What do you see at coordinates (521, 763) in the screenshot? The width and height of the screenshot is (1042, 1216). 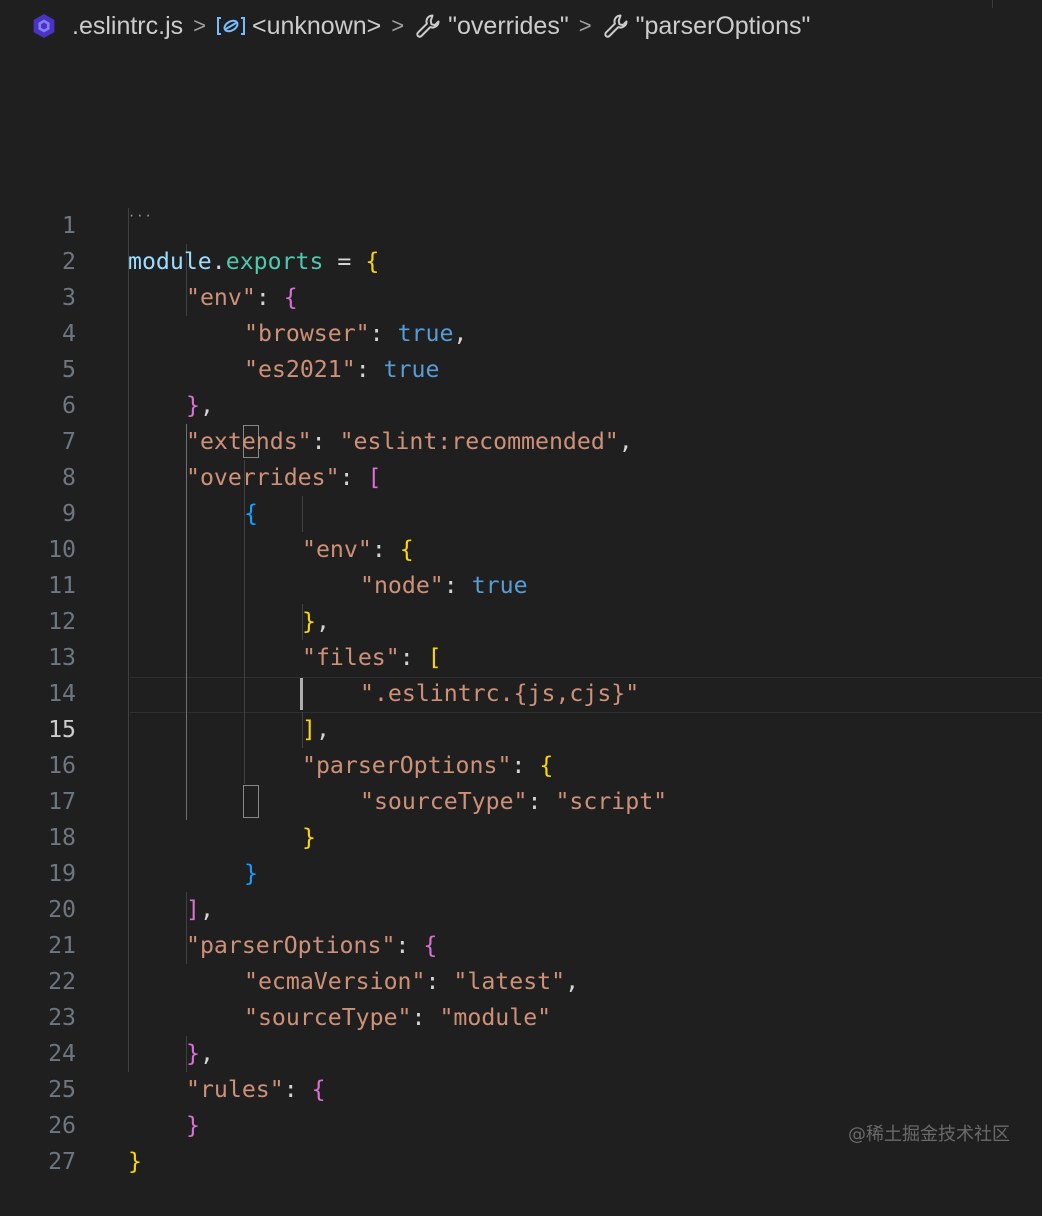 I see `code-line: 16 "sourceType": "script"` at bounding box center [521, 763].